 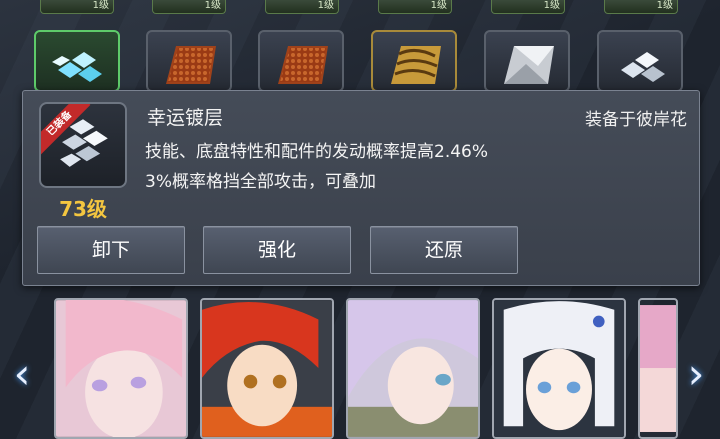 I want to click on character-portrait-partial, so click(x=658, y=368).